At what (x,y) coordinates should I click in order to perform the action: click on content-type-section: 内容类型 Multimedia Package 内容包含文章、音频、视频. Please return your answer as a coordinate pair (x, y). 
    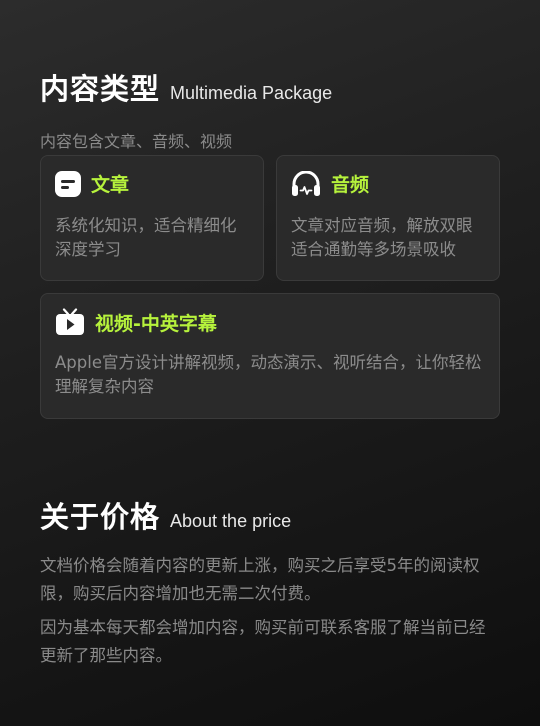
    Looking at the image, I should click on (270, 109).